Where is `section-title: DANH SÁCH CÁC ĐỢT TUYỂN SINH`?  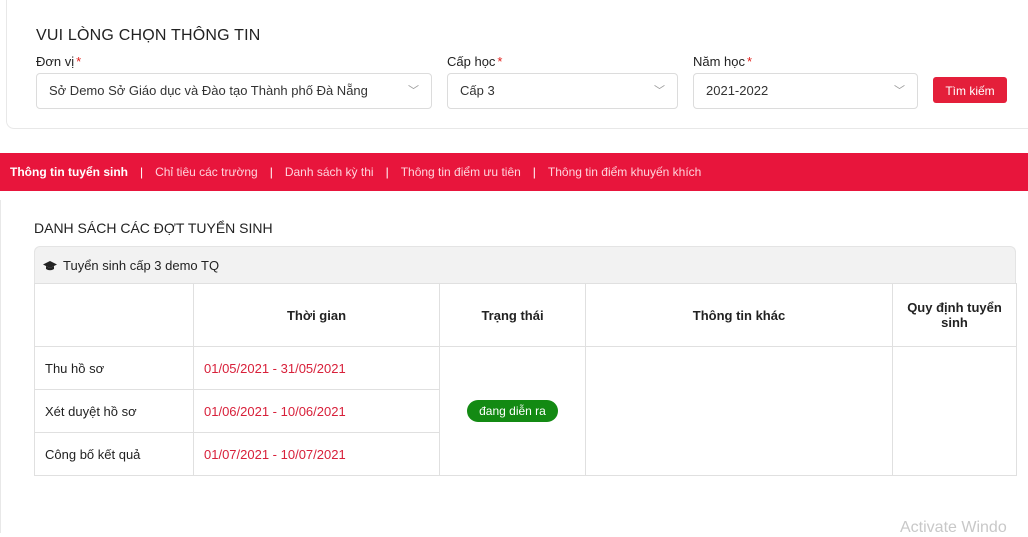
section-title: DANH SÁCH CÁC ĐỢT TUYỂN SINH is located at coordinates (153, 228).